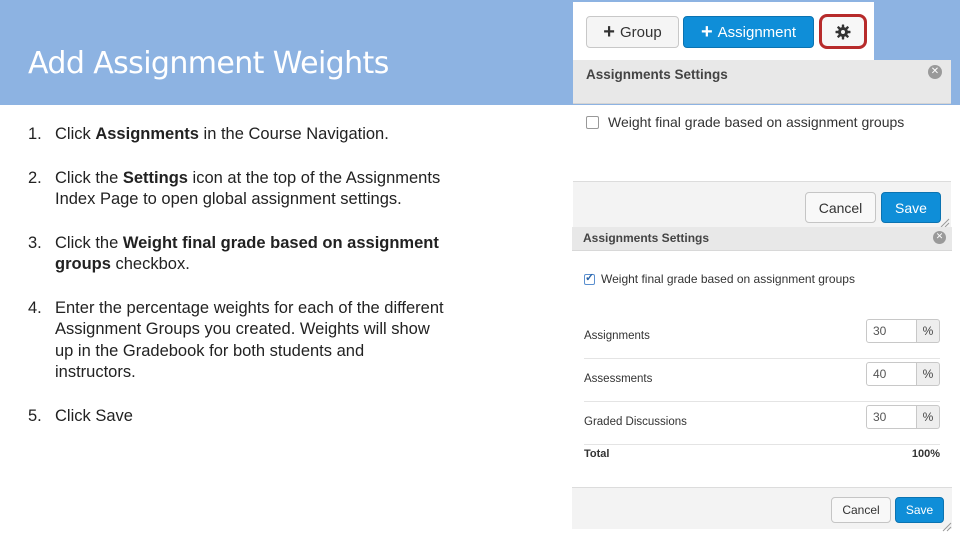 Image resolution: width=960 pixels, height=540 pixels. What do you see at coordinates (762, 380) in the screenshot?
I see `group-weight-row: Assessments 40 %` at bounding box center [762, 380].